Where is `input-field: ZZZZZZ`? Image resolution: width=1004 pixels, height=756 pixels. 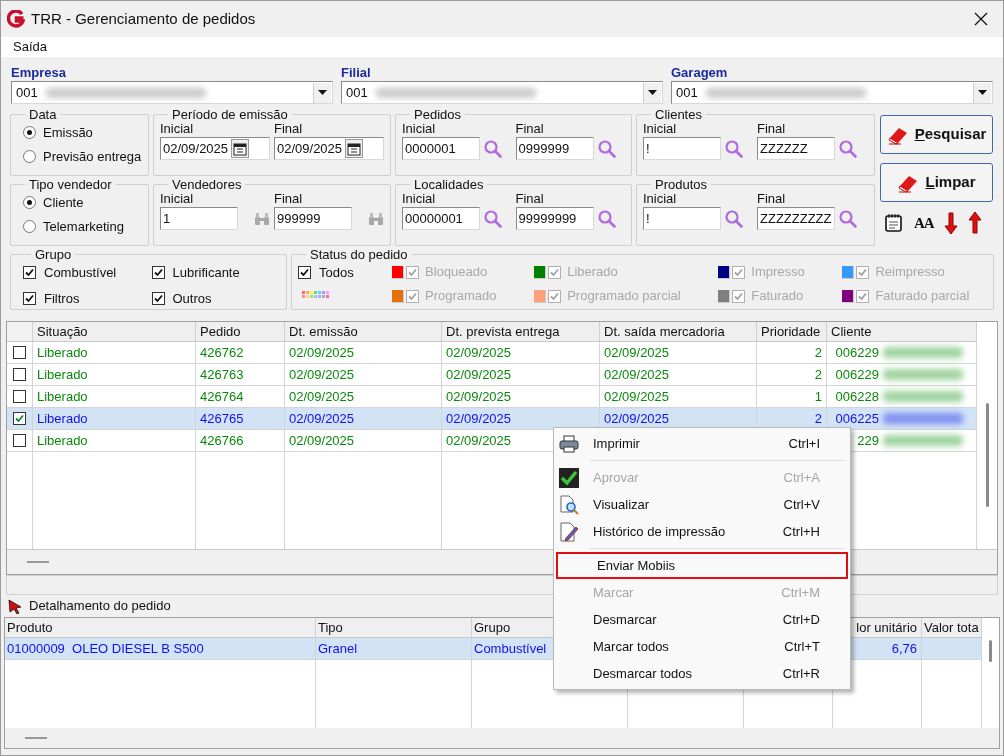
input-field: ZZZZZZ is located at coordinates (796, 148).